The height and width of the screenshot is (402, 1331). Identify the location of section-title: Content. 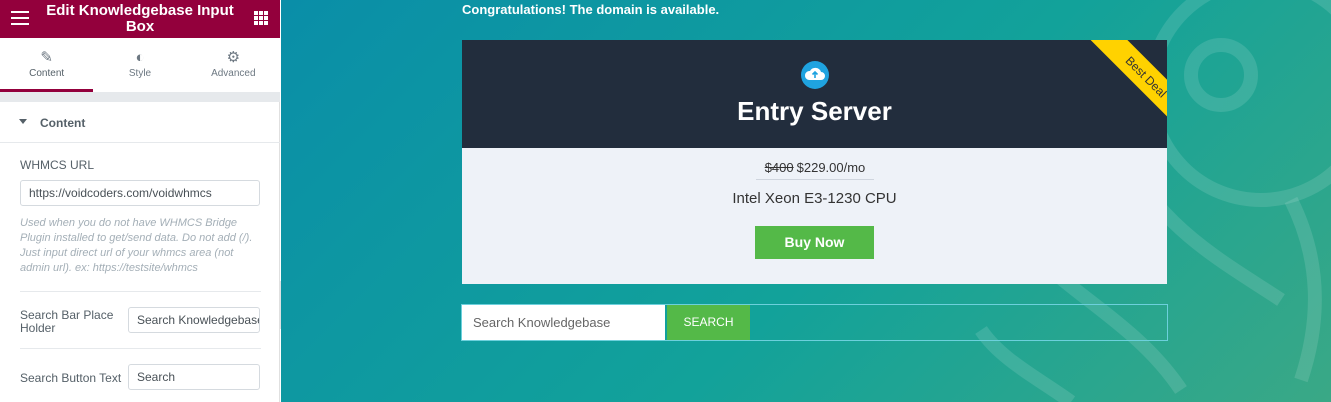
(63, 123).